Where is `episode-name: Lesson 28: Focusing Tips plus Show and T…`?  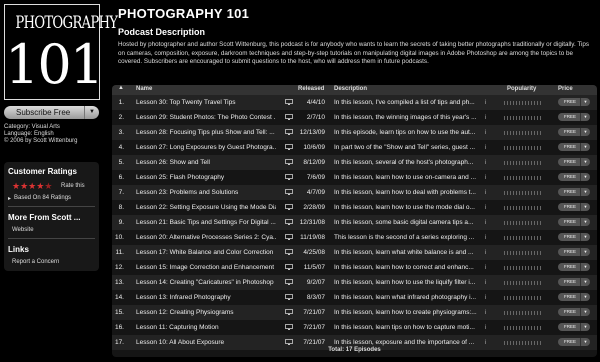 episode-name: Lesson 28: Focusing Tips plus Show and T… is located at coordinates (206, 132).